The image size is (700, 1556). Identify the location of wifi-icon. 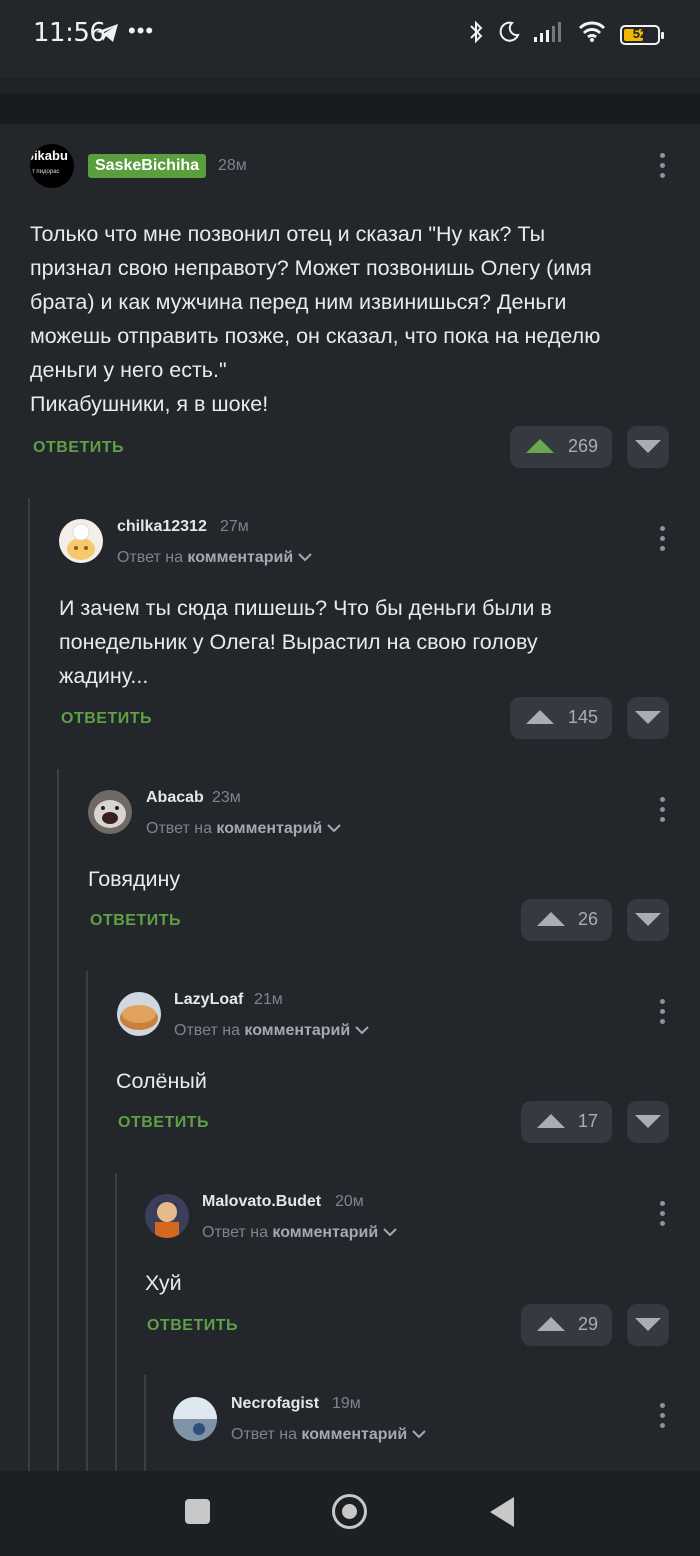
(592, 34).